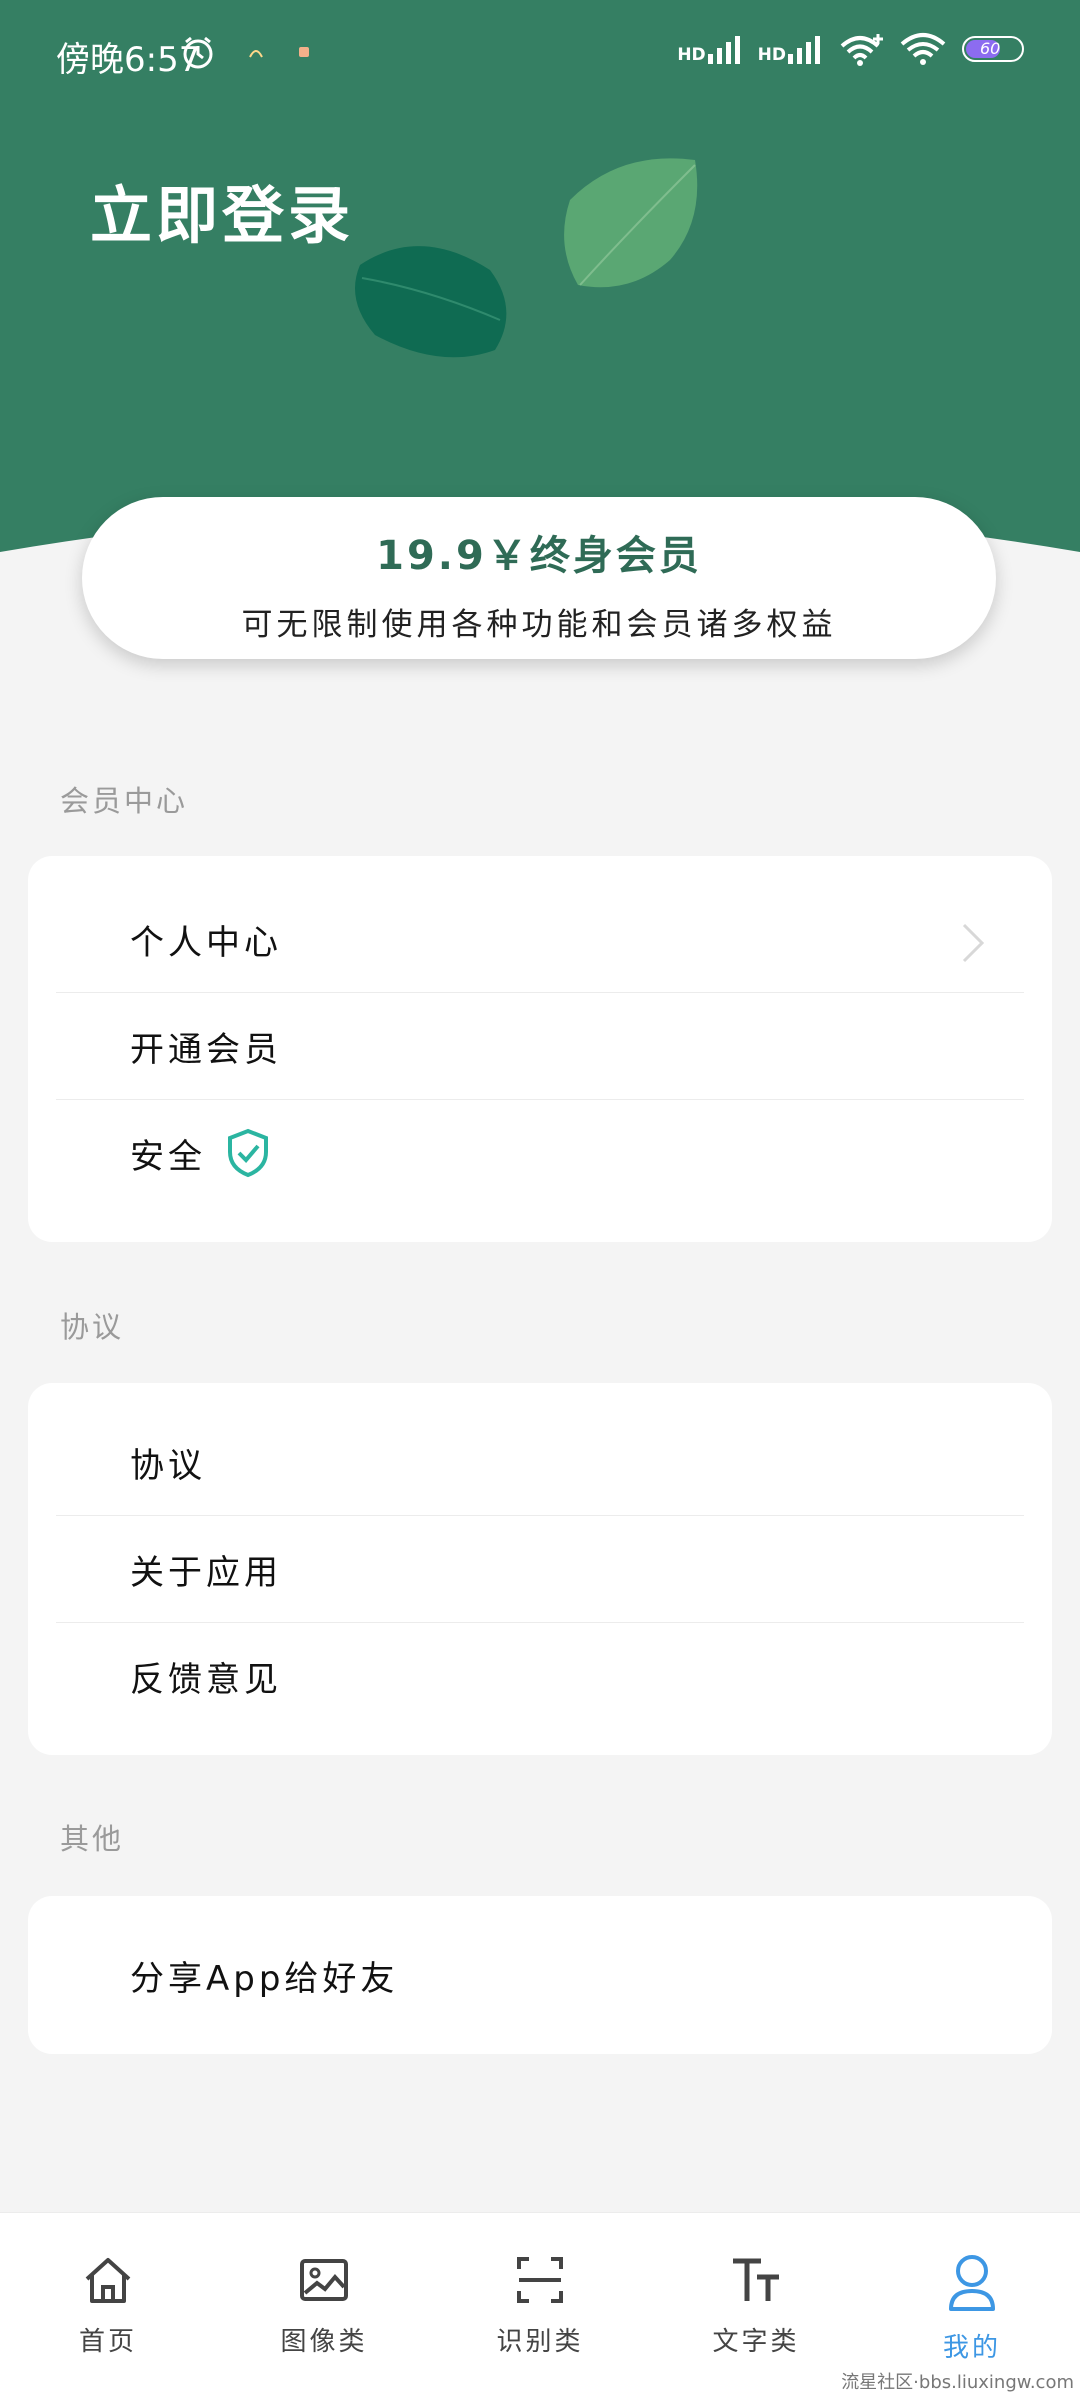 This screenshot has width=1080, height=2401. Describe the element at coordinates (756, 2279) in the screenshot. I see `text-icon` at that location.